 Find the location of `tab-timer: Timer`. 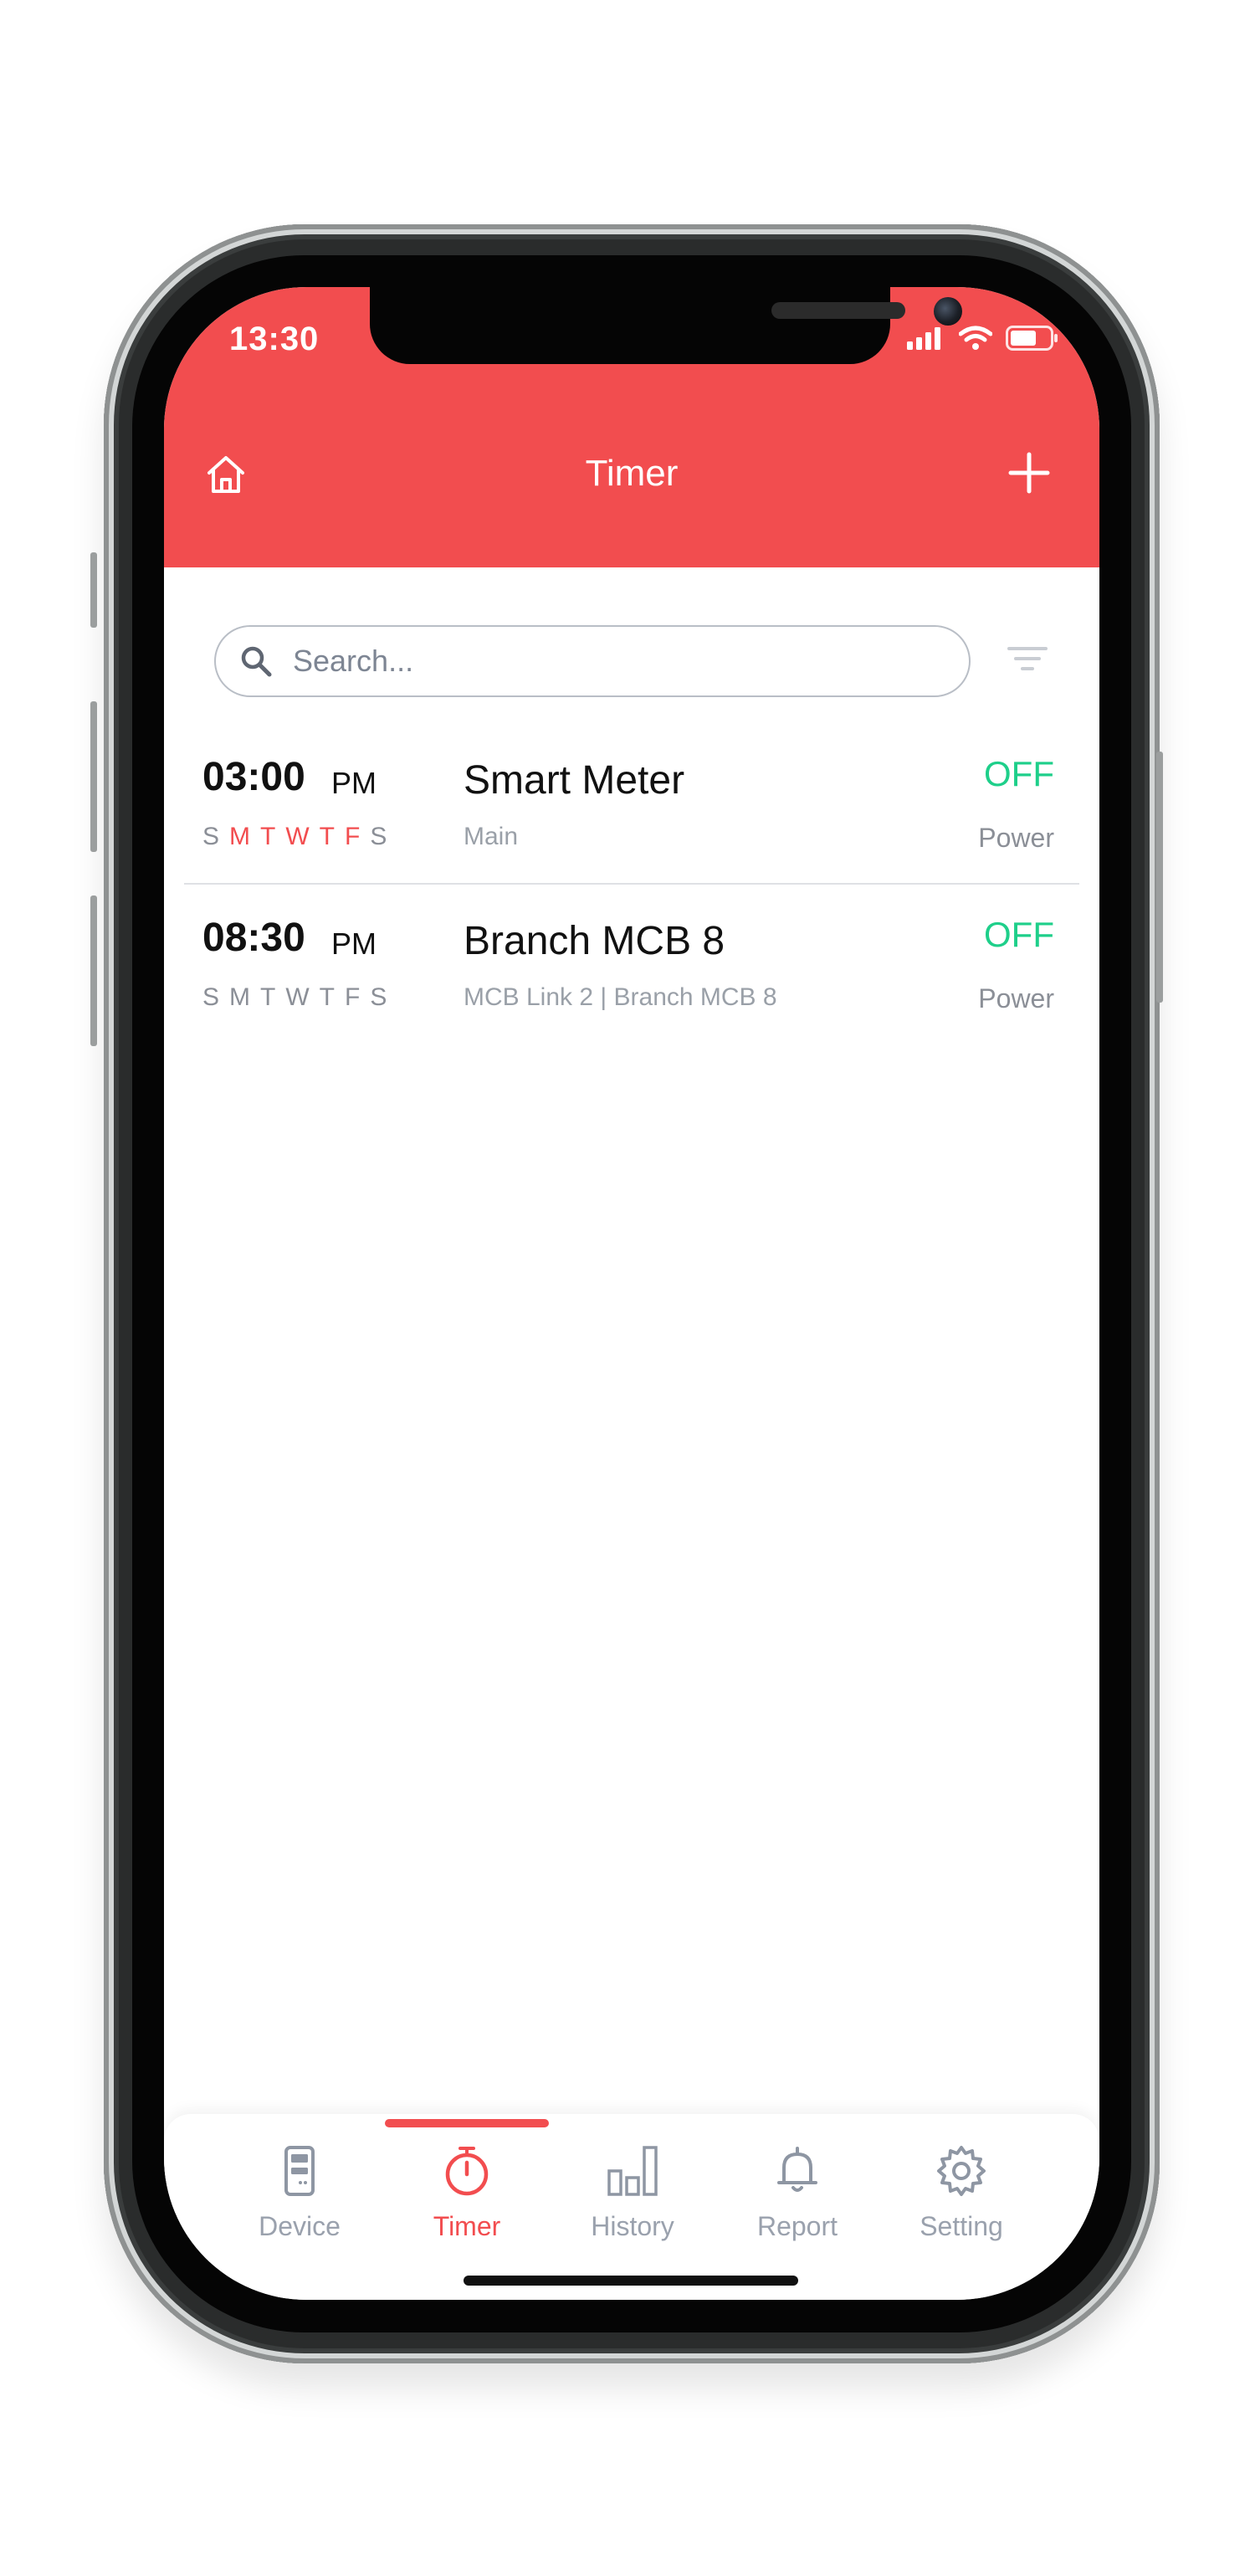

tab-timer: Timer is located at coordinates (467, 2198).